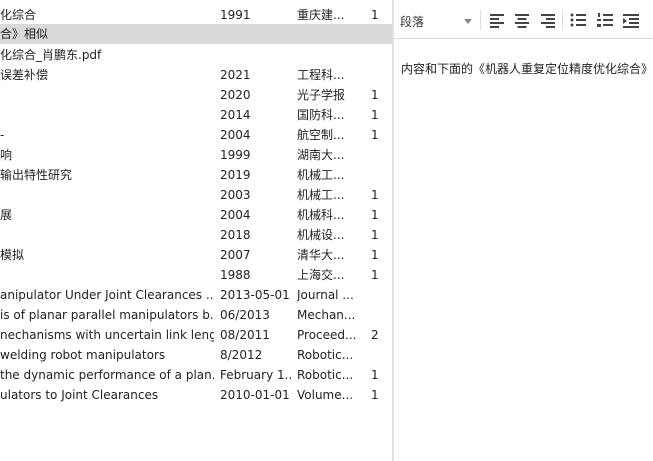  What do you see at coordinates (196, 235) in the screenshot?
I see `table-row: 2018 机械设... 1` at bounding box center [196, 235].